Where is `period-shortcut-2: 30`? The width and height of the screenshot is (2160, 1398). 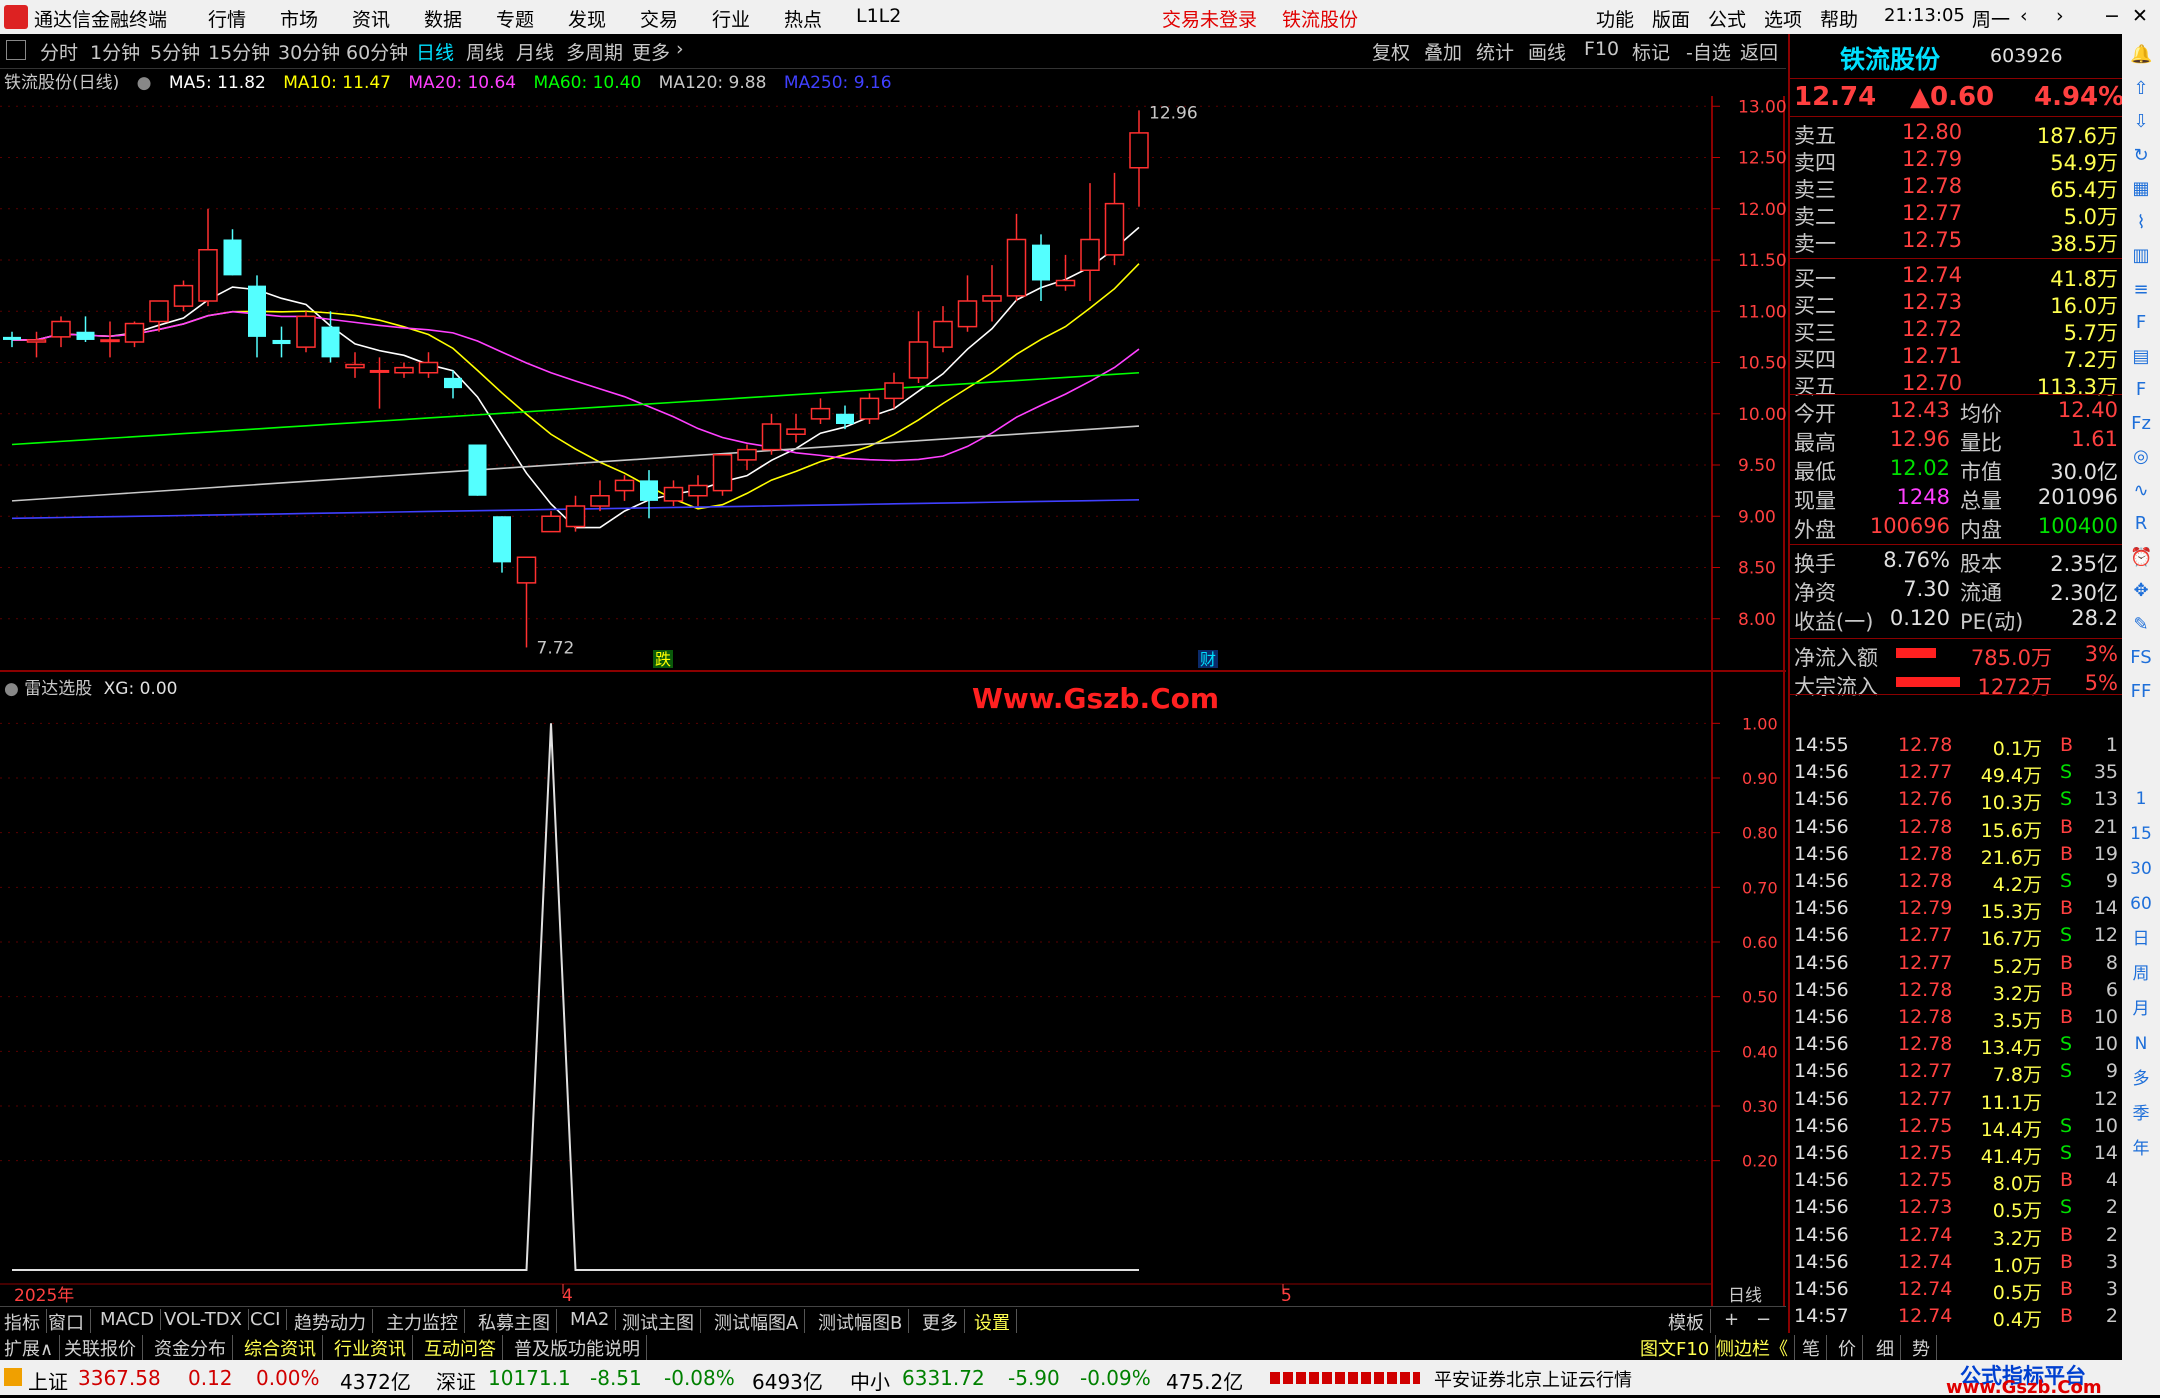 period-shortcut-2: 30 is located at coordinates (2141, 869).